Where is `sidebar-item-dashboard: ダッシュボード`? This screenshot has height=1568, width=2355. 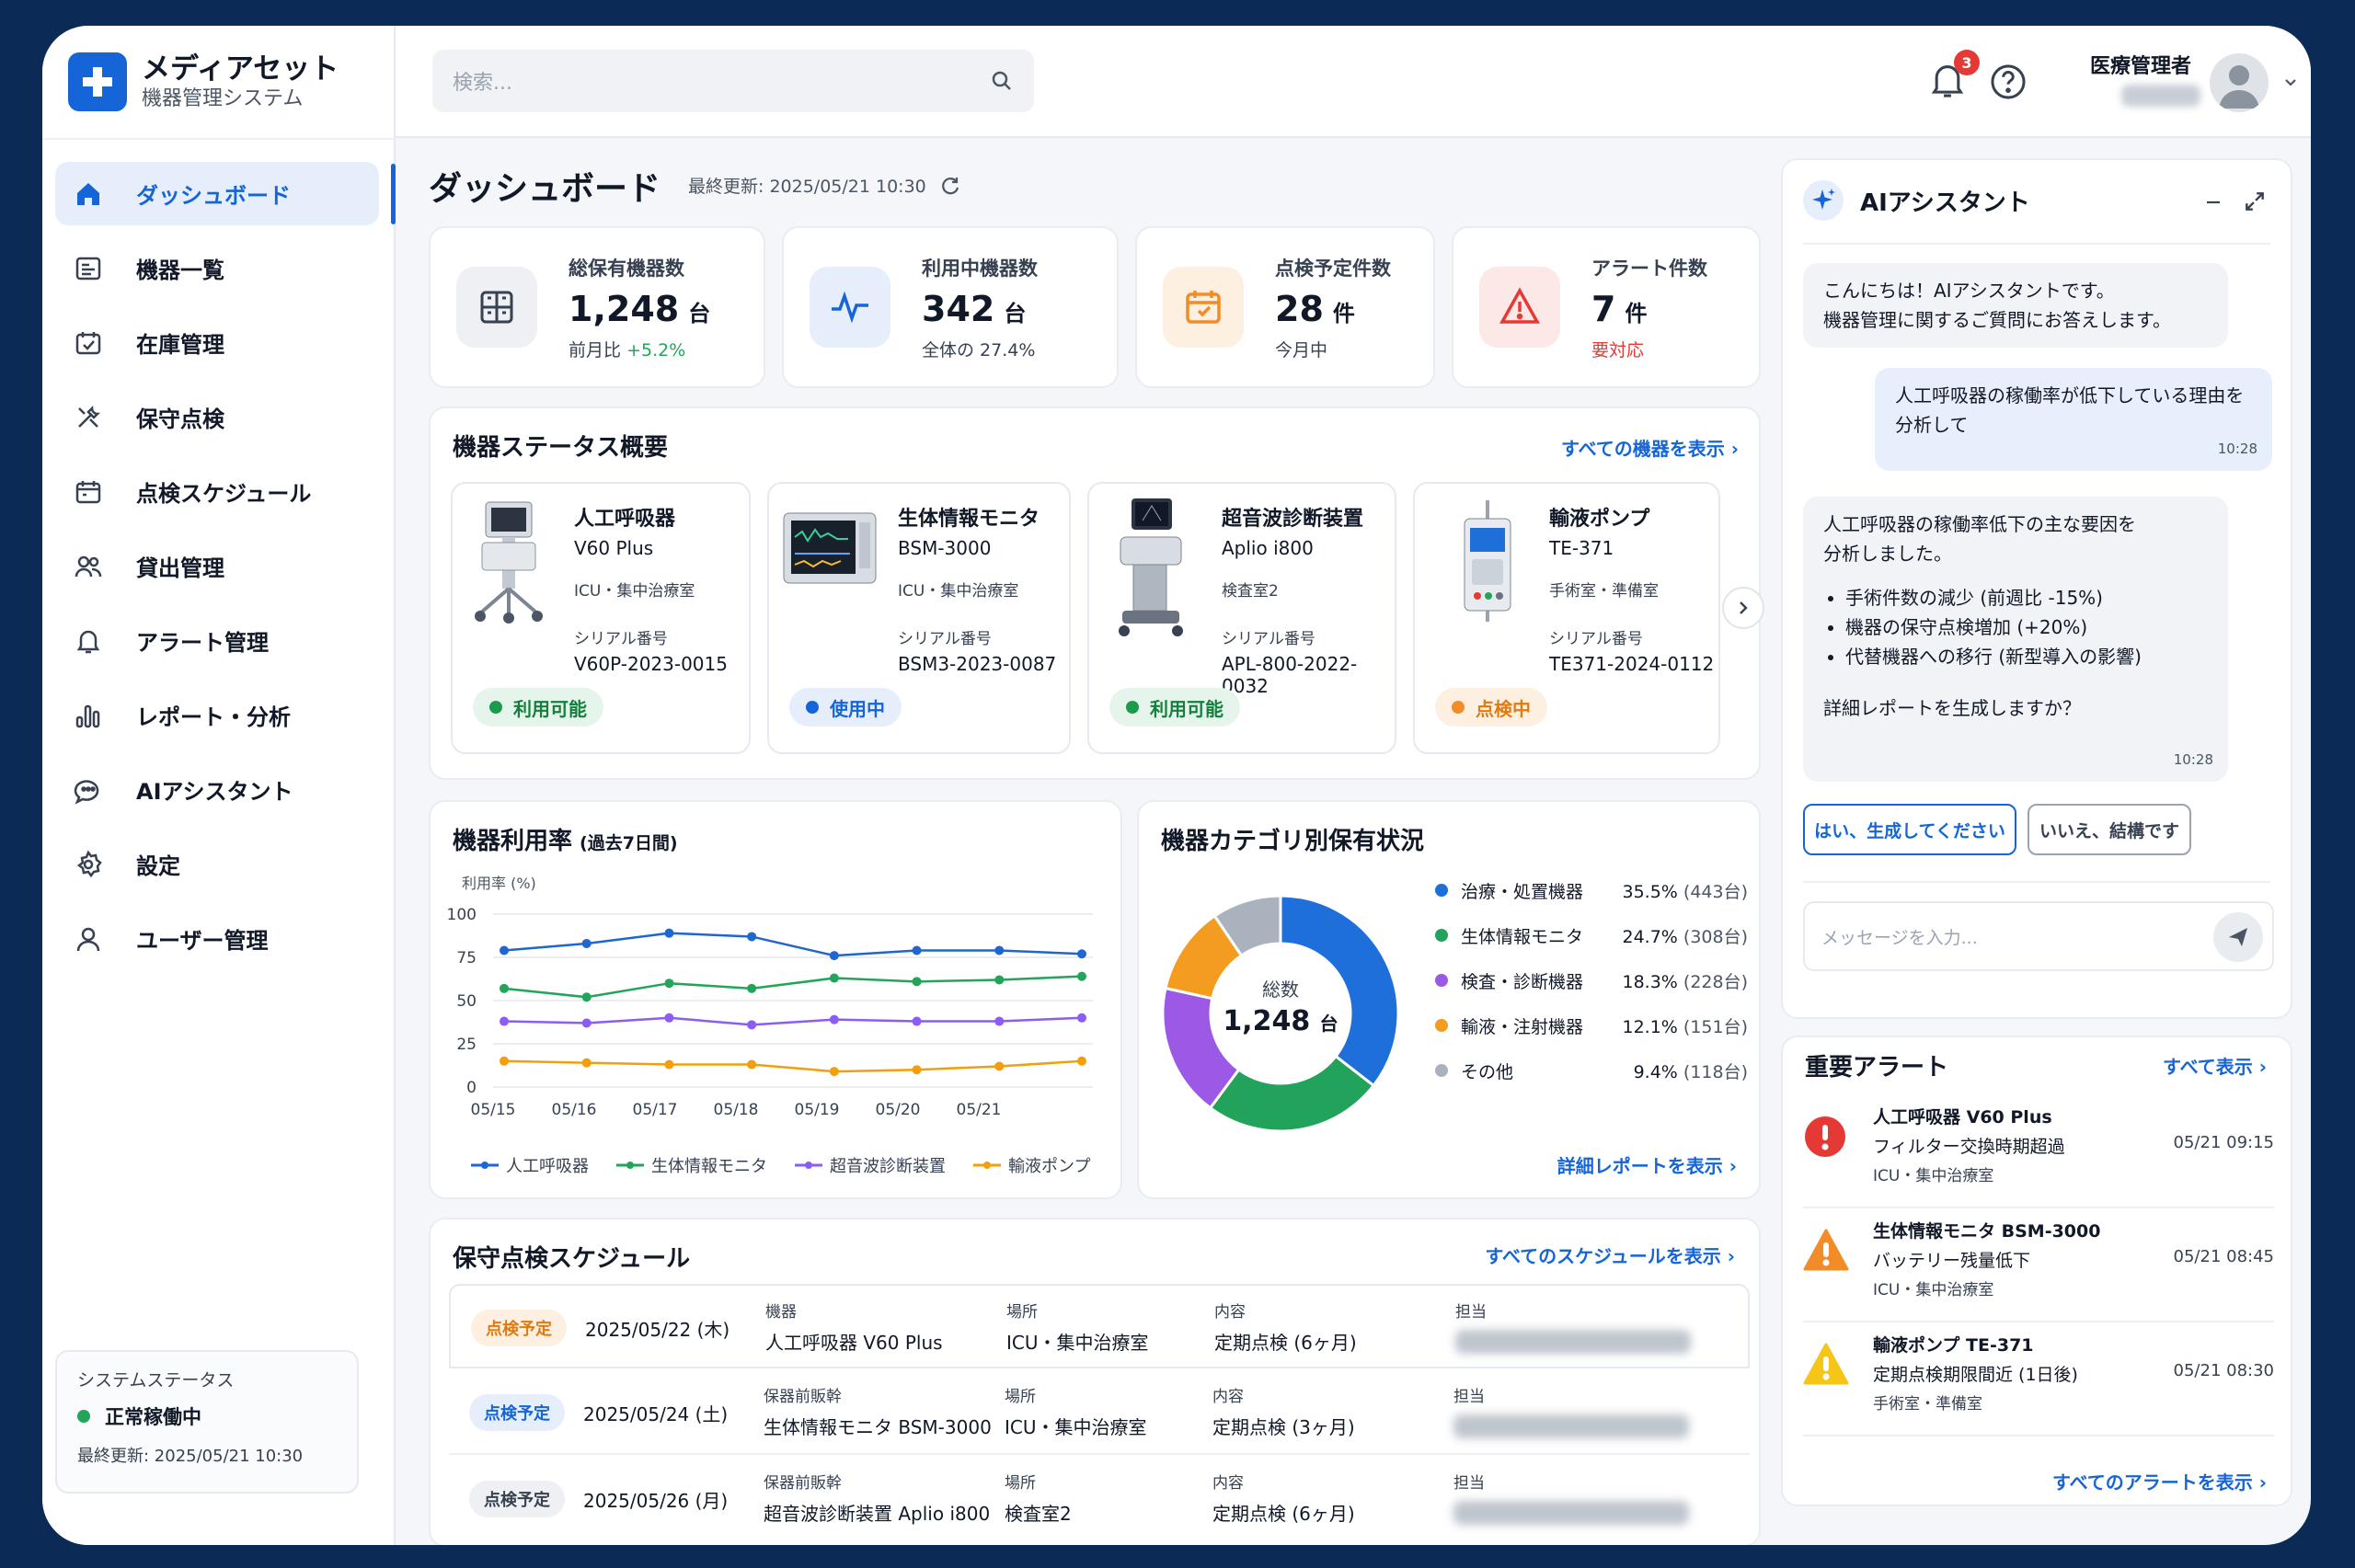 sidebar-item-dashboard: ダッシュボード is located at coordinates (217, 193).